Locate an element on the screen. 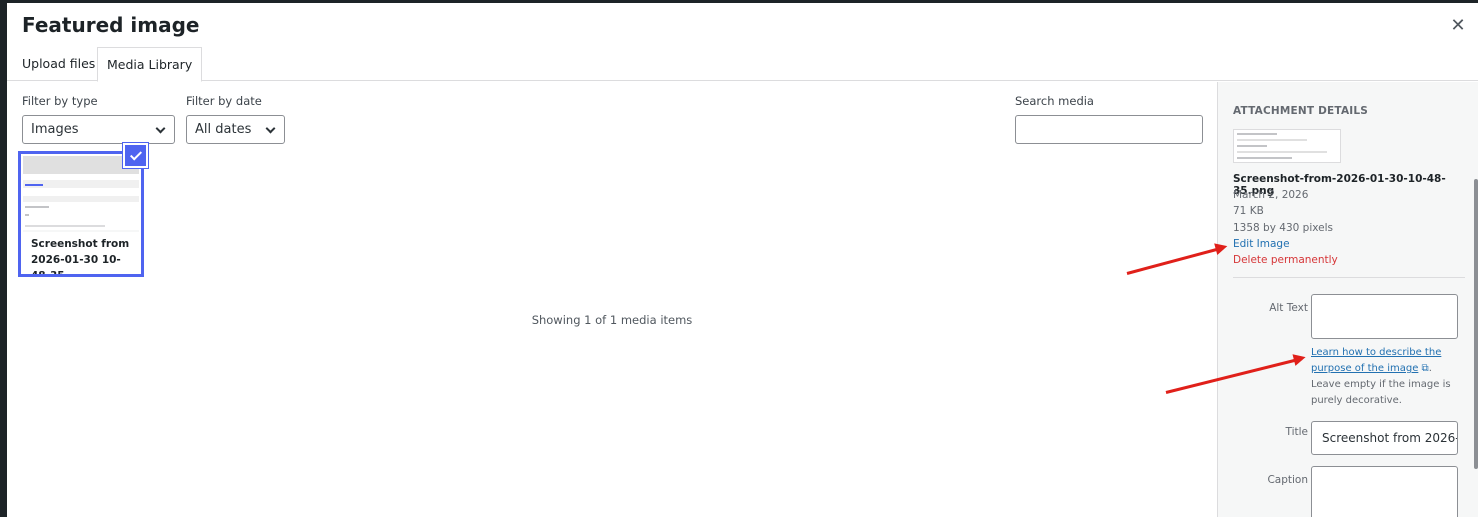 This screenshot has width=1478, height=517. caption-label: Caption is located at coordinates (1287, 480).